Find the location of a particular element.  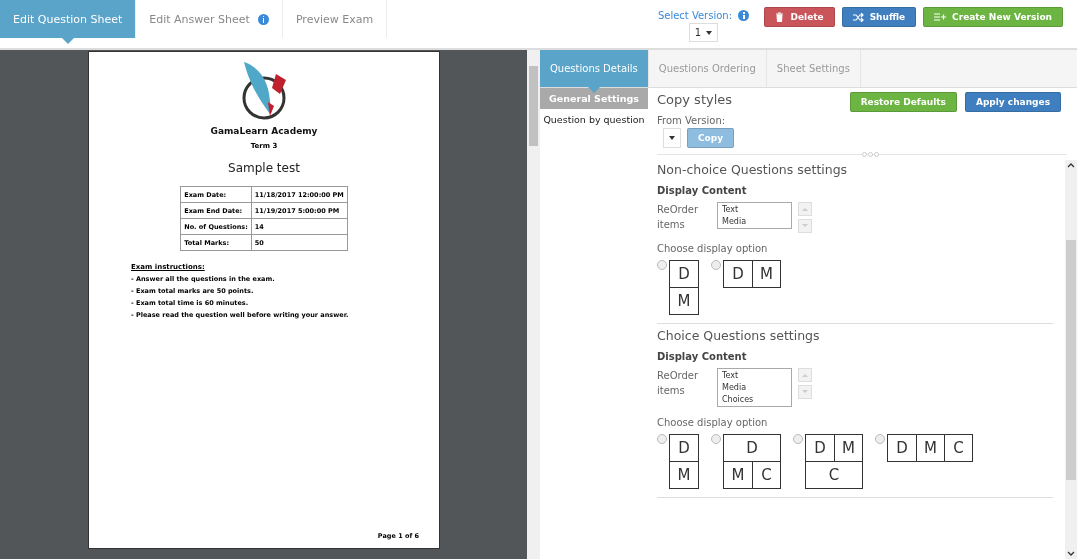

side-menu-item: General Settings is located at coordinates (594, 98).